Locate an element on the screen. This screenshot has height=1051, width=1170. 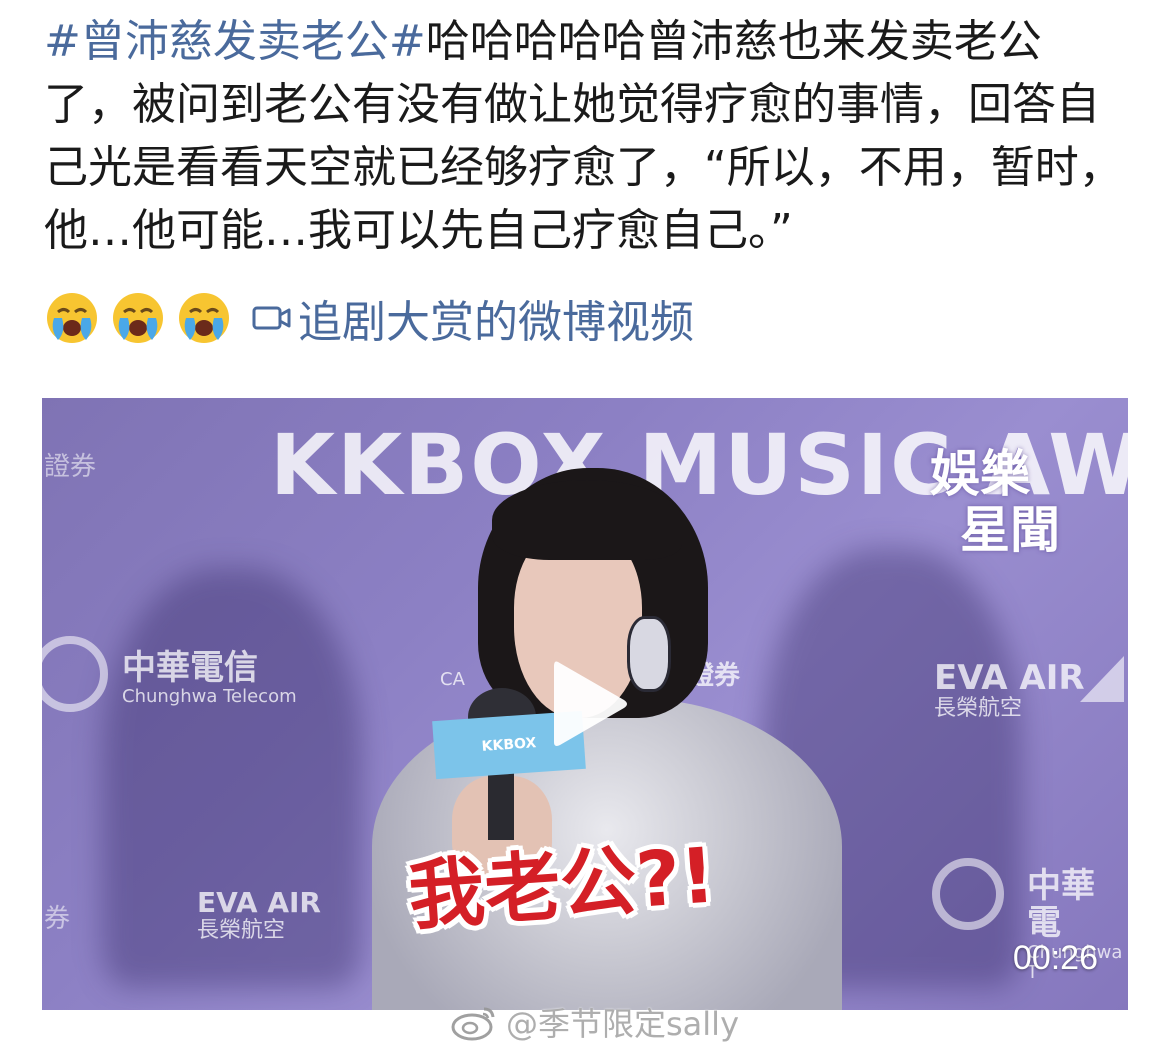
eva2-name-en: EVA AIR is located at coordinates (259, 902).